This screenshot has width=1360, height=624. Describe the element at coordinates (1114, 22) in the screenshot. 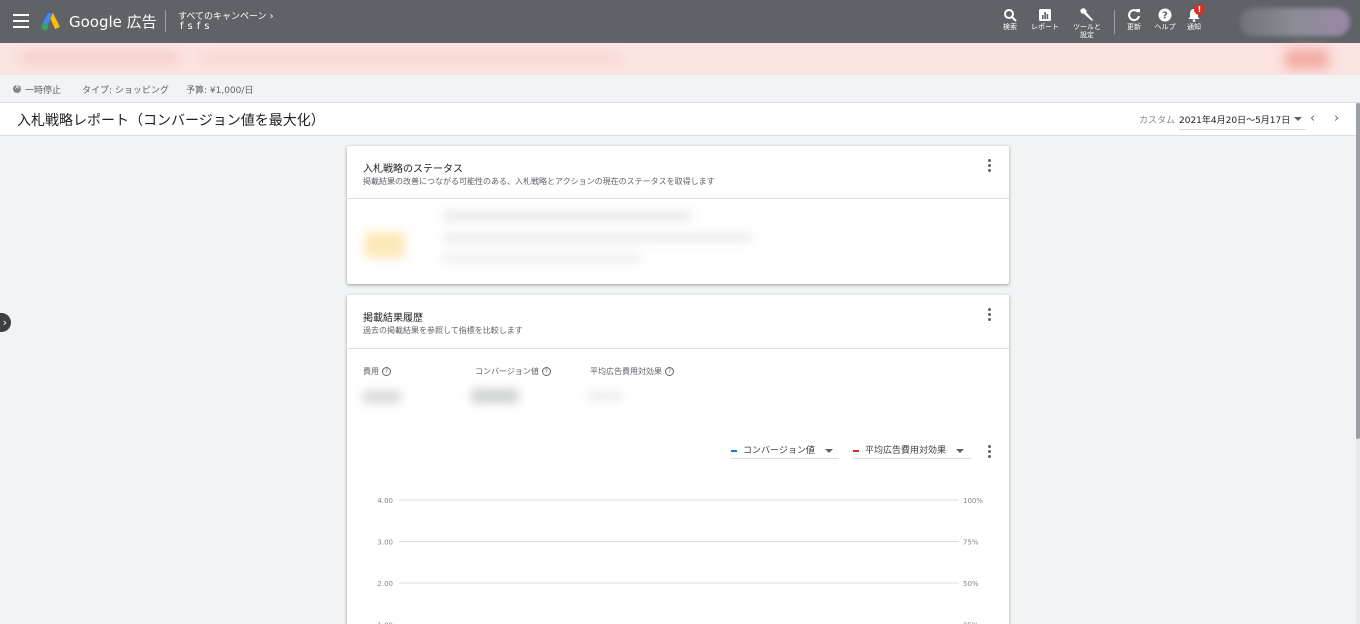

I see `tools-divider` at that location.